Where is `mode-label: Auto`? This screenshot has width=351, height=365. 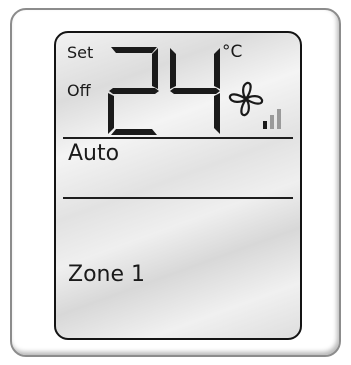 mode-label: Auto is located at coordinates (94, 153).